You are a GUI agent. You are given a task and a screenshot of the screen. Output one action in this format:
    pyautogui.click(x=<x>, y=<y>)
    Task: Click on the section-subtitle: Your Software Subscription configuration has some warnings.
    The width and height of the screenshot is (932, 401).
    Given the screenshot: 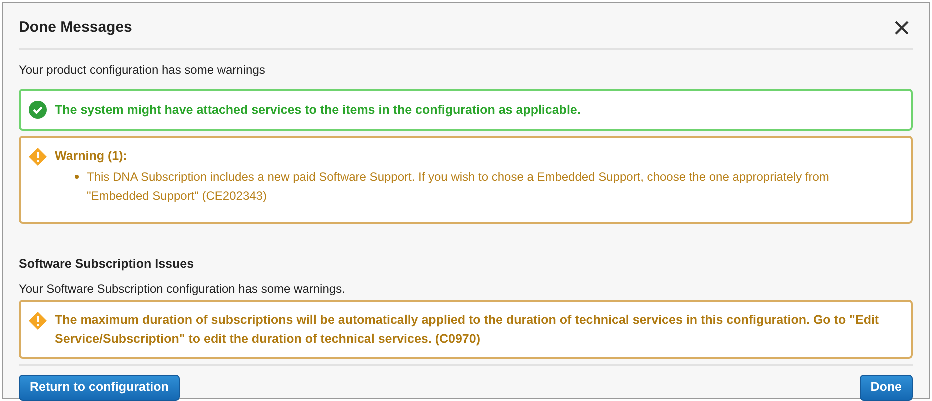 What is the action you would take?
    pyautogui.click(x=182, y=289)
    